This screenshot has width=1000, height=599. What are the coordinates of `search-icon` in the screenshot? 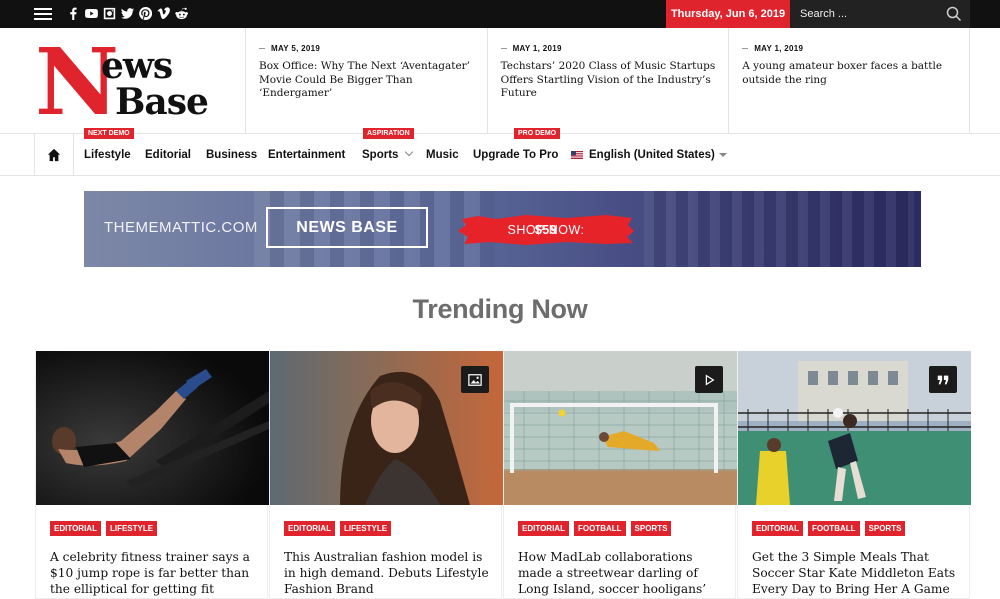 It's located at (954, 14).